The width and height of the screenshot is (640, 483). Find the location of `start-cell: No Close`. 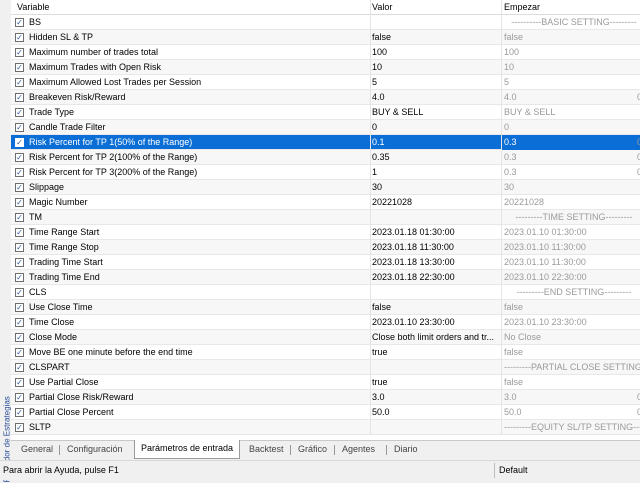

start-cell: No Close is located at coordinates (570, 337).